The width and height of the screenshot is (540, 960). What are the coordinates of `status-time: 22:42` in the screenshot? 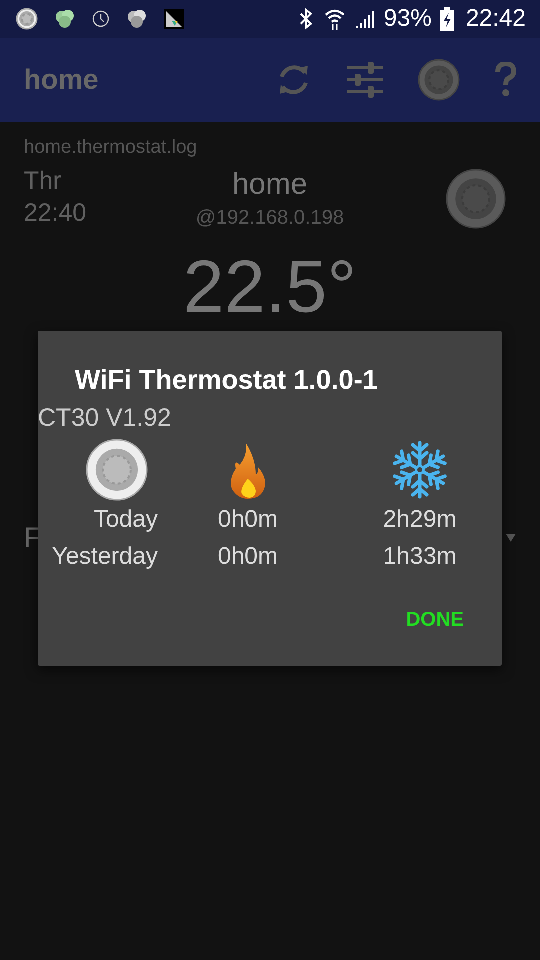 It's located at (496, 19).